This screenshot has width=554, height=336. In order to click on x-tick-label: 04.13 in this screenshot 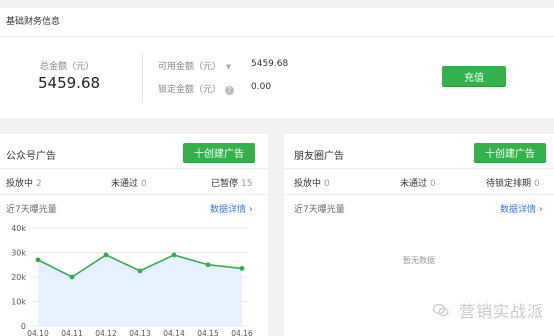, I will do `click(140, 332)`.